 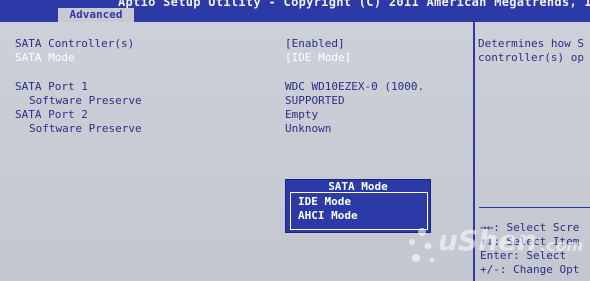 What do you see at coordinates (74, 43) in the screenshot?
I see `setting-label-sata-controllers: SATA Controller(s)` at bounding box center [74, 43].